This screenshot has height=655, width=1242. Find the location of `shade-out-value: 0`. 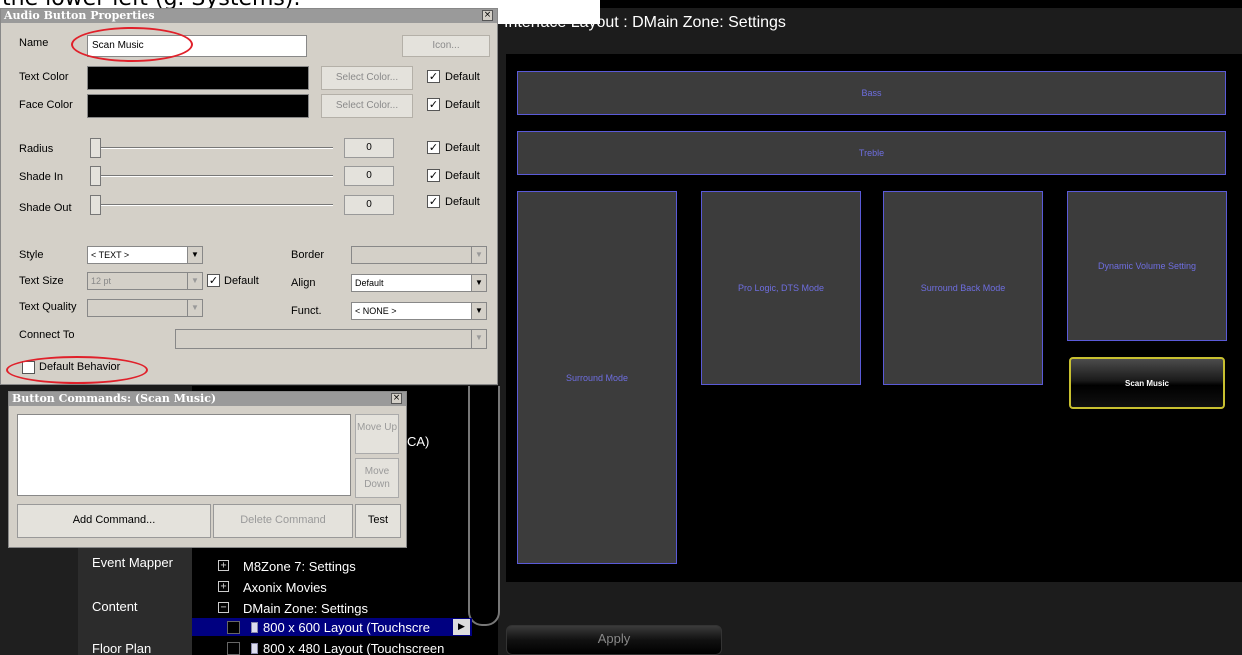

shade-out-value: 0 is located at coordinates (369, 205).